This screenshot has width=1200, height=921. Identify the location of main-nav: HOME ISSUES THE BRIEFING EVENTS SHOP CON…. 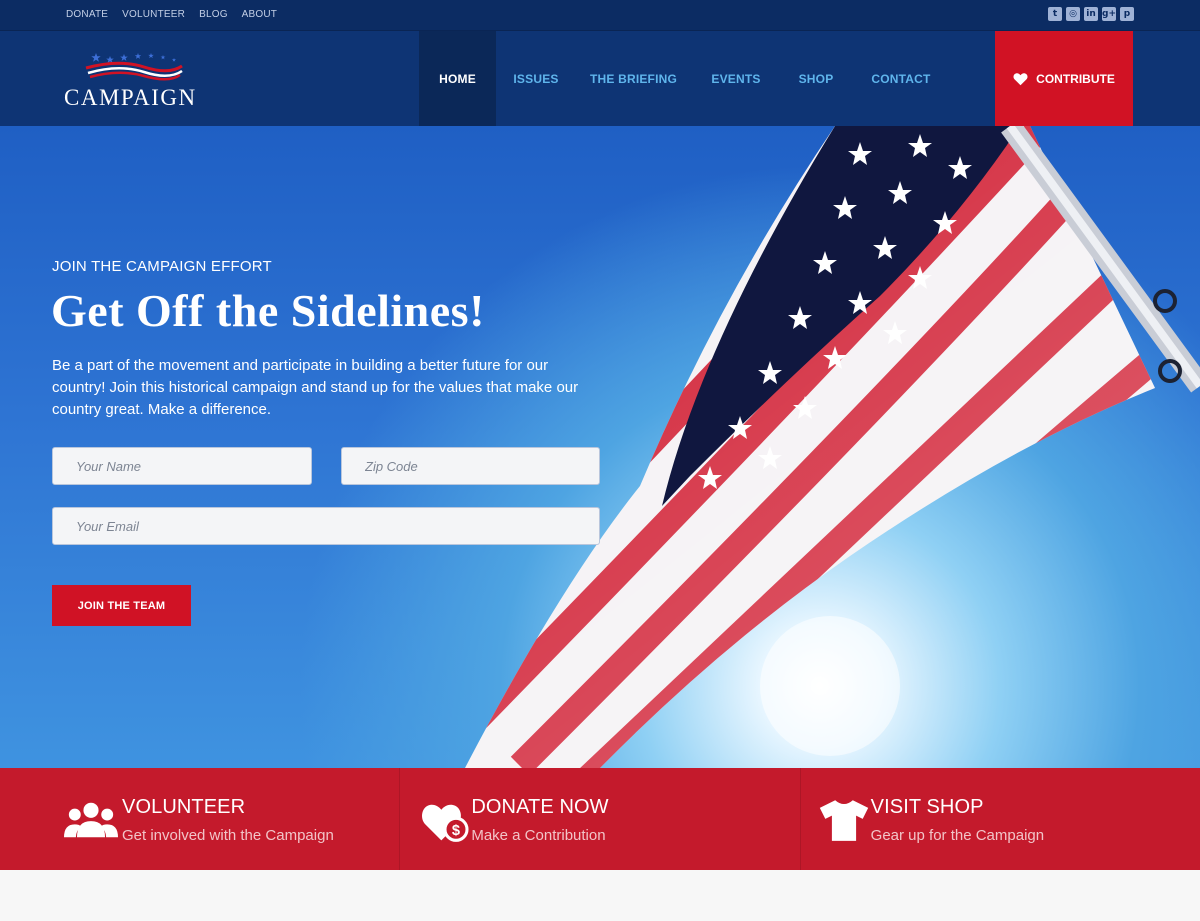
(685, 78).